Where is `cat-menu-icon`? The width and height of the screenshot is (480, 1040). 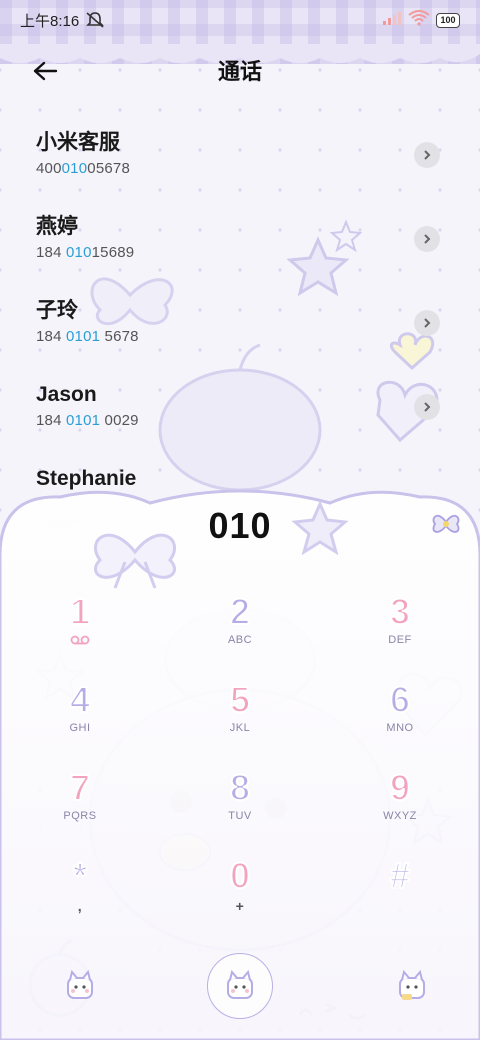 cat-menu-icon is located at coordinates (412, 984).